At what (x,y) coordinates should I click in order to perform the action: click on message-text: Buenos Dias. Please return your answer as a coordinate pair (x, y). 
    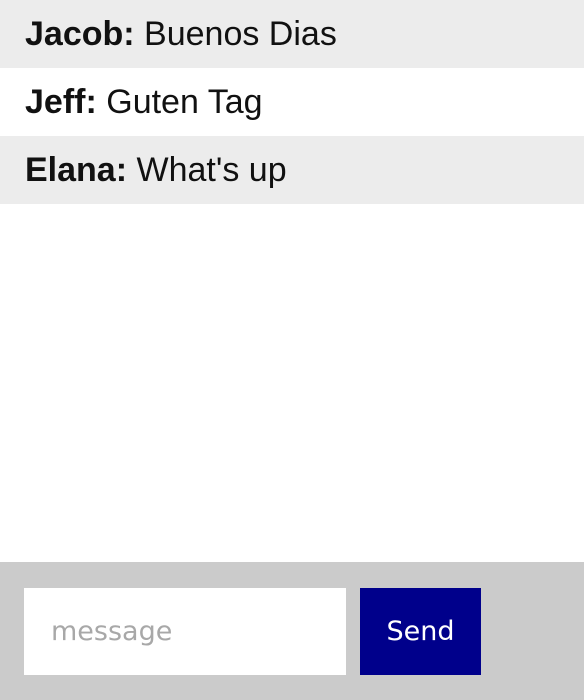
    Looking at the image, I should click on (240, 34).